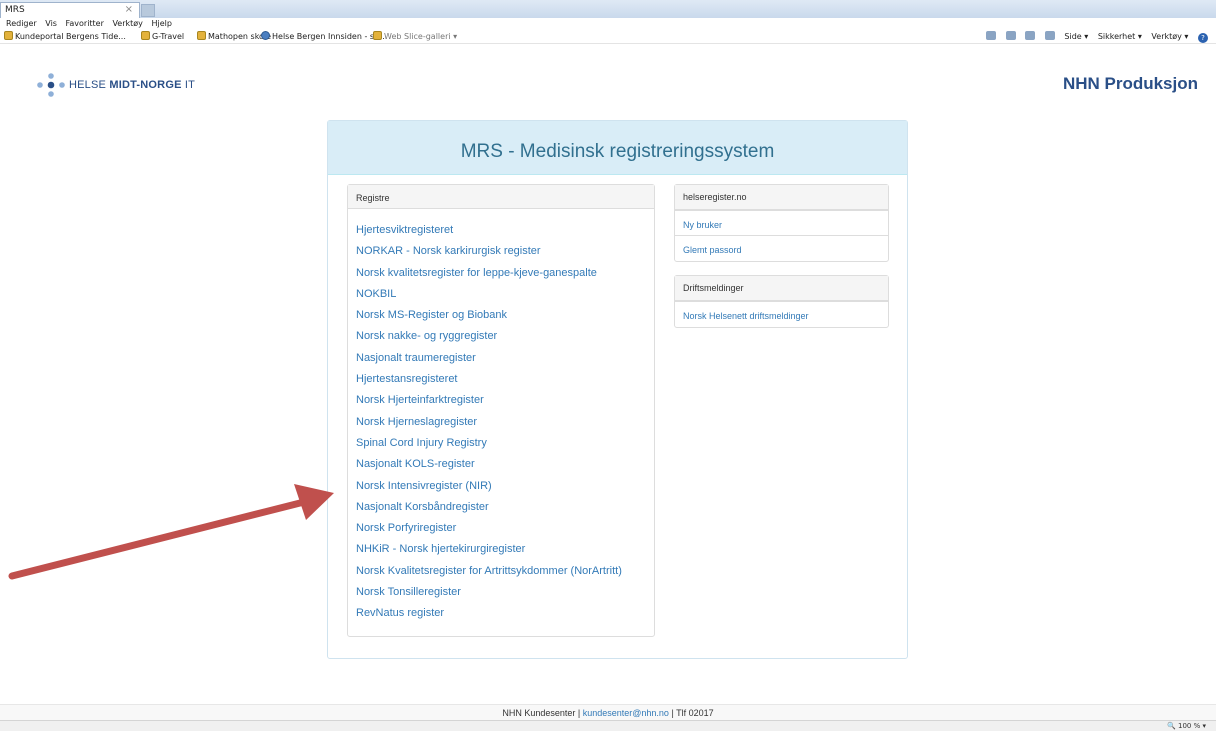  I want to click on register-link: Hjertestansregisteret, so click(407, 379).